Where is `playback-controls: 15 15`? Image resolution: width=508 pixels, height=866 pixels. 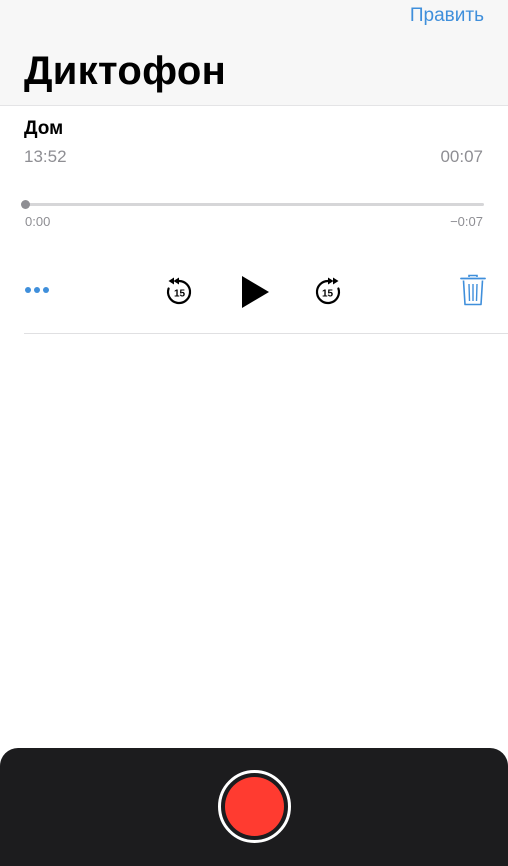 playback-controls: 15 15 is located at coordinates (254, 291).